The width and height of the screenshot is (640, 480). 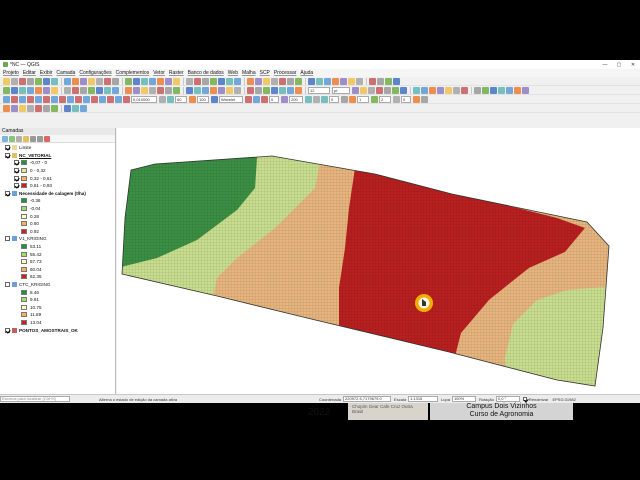 I want to click on legend-item: 0.92, so click(x=59, y=232).